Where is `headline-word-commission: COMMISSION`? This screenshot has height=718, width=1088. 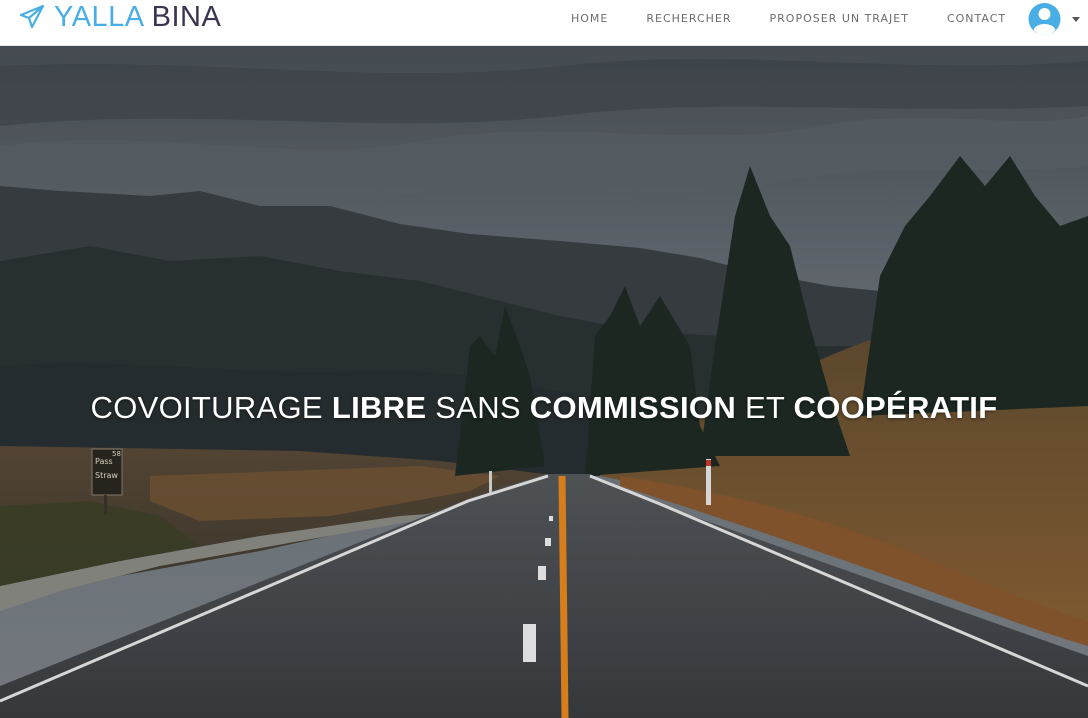
headline-word-commission: COMMISSION is located at coordinates (633, 407).